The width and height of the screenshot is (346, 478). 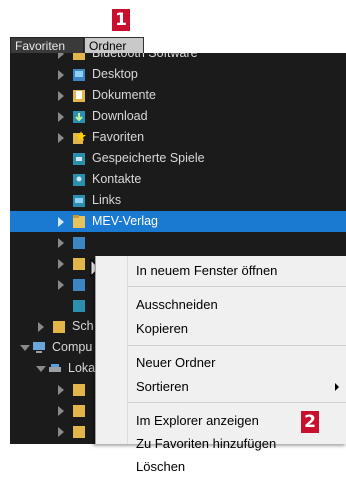 What do you see at coordinates (207, 270) in the screenshot?
I see `menu-item-label: In neuem Fenster öffnen` at bounding box center [207, 270].